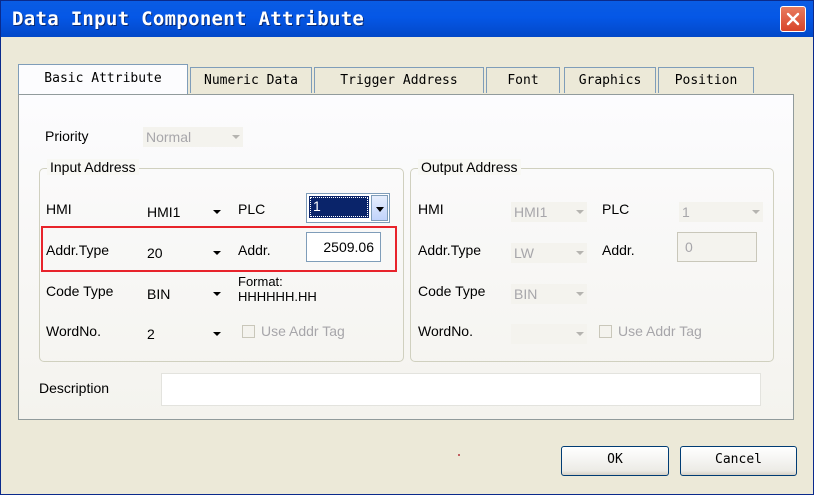  Describe the element at coordinates (303, 331) in the screenshot. I see `input-use-addr-tag-label: Use Addr Tag` at that location.